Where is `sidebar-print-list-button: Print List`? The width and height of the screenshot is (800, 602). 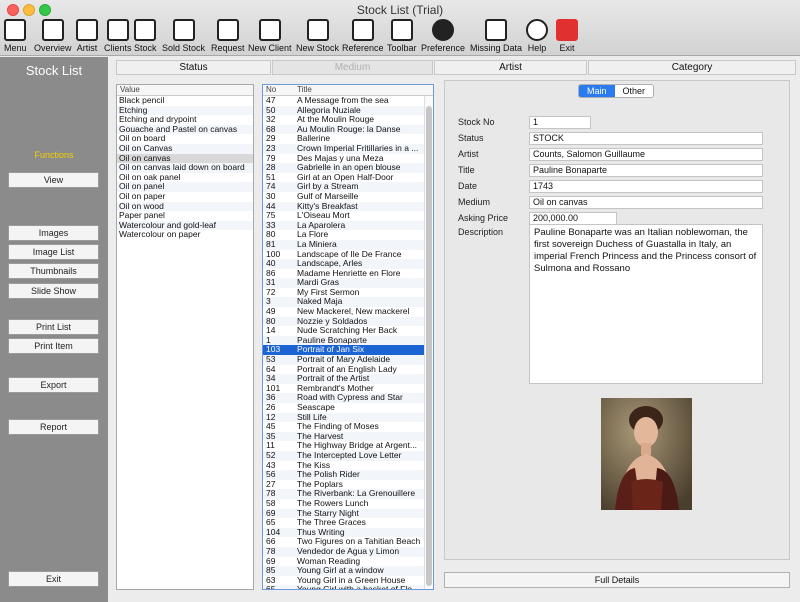 sidebar-print-list-button: Print List is located at coordinates (53, 327).